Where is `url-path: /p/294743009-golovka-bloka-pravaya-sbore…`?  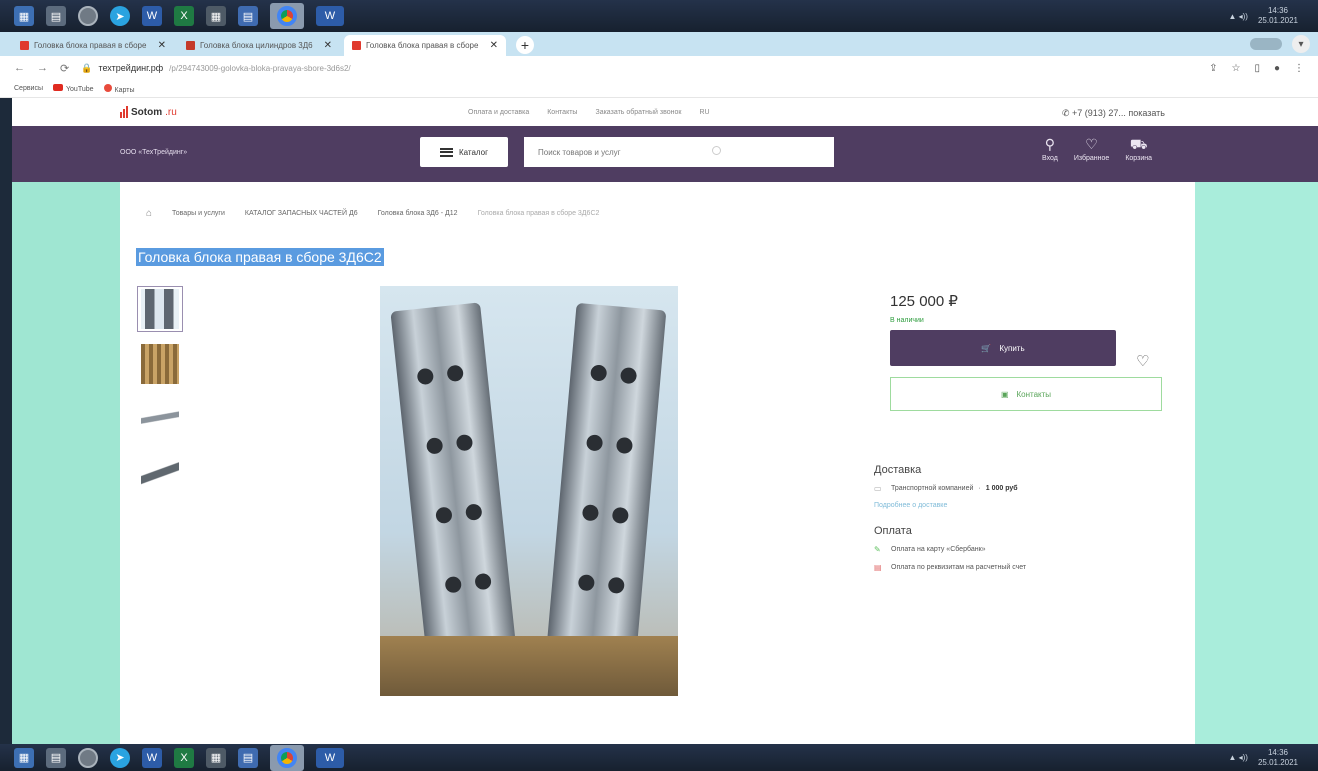 url-path: /p/294743009-golovka-bloka-pravaya-sbore… is located at coordinates (260, 68).